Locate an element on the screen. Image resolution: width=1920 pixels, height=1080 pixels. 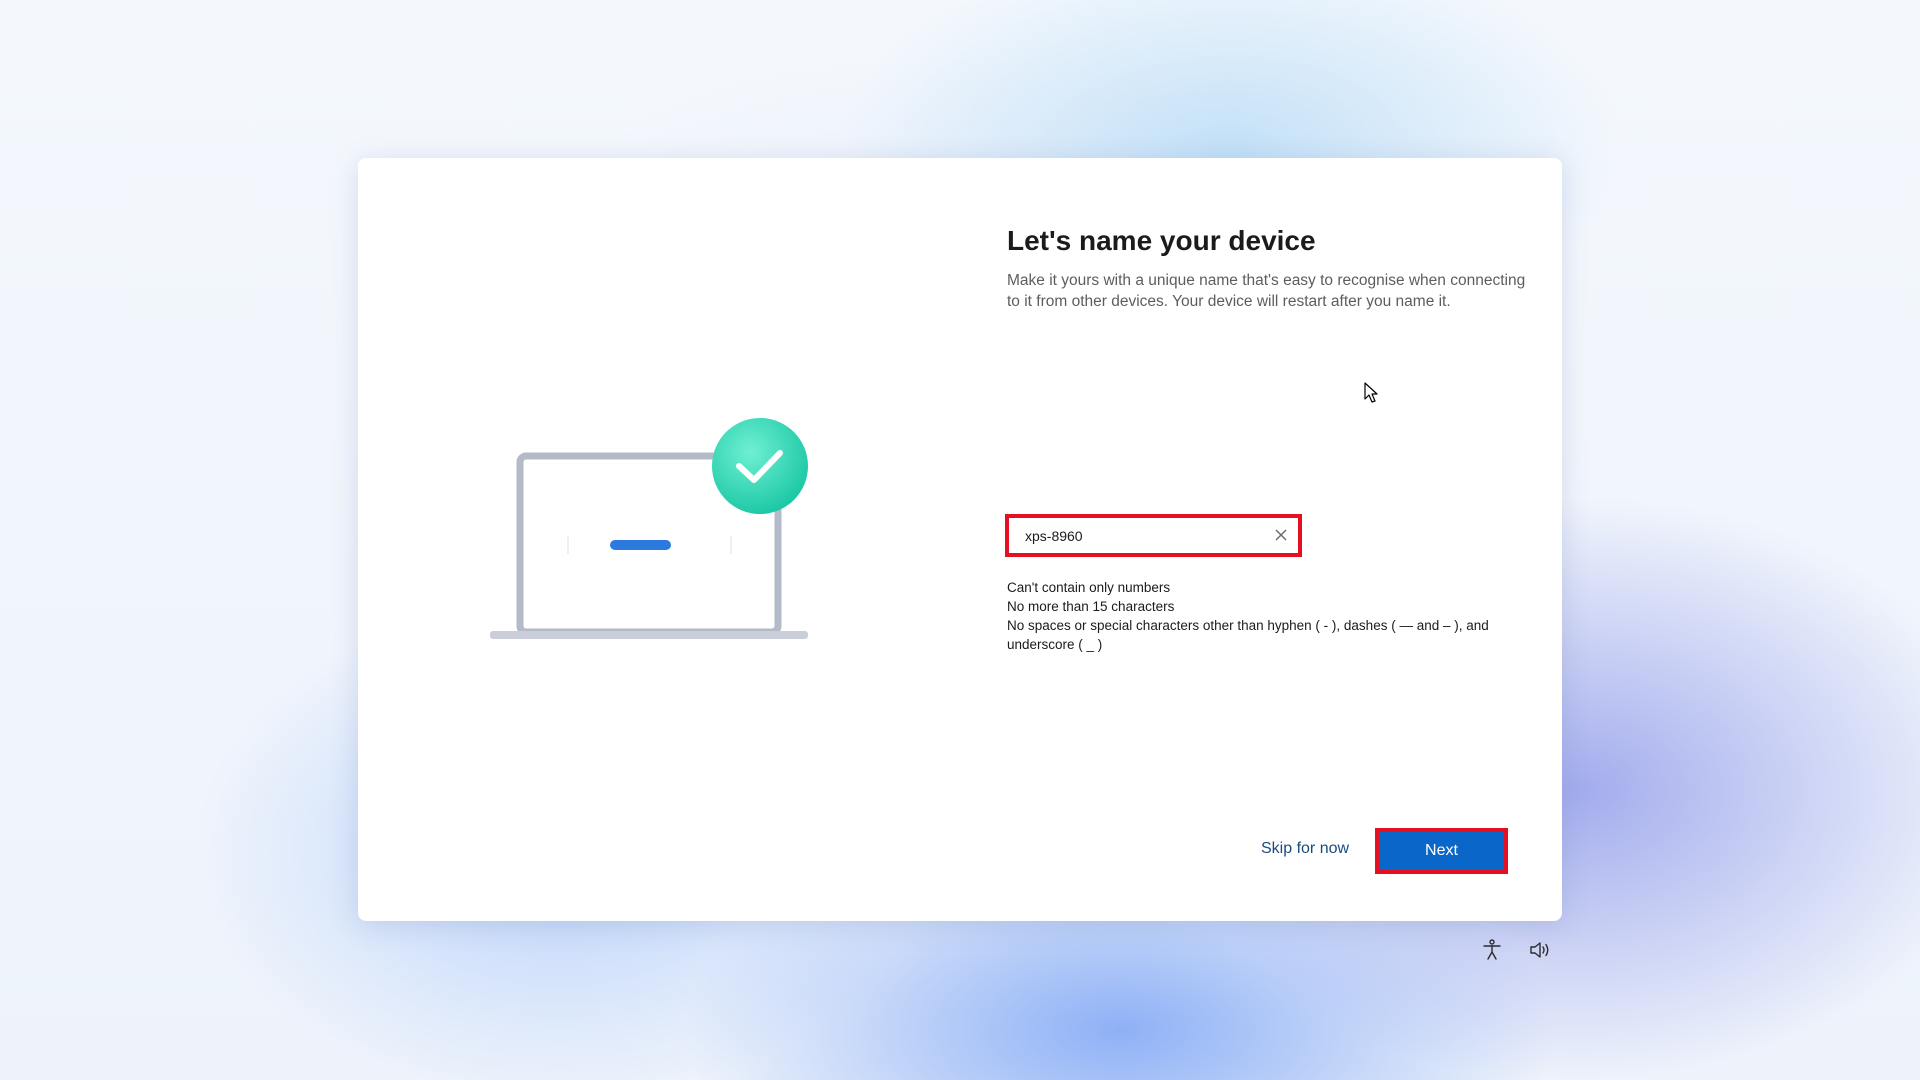
page-title: Let's name your device is located at coordinates (1161, 240).